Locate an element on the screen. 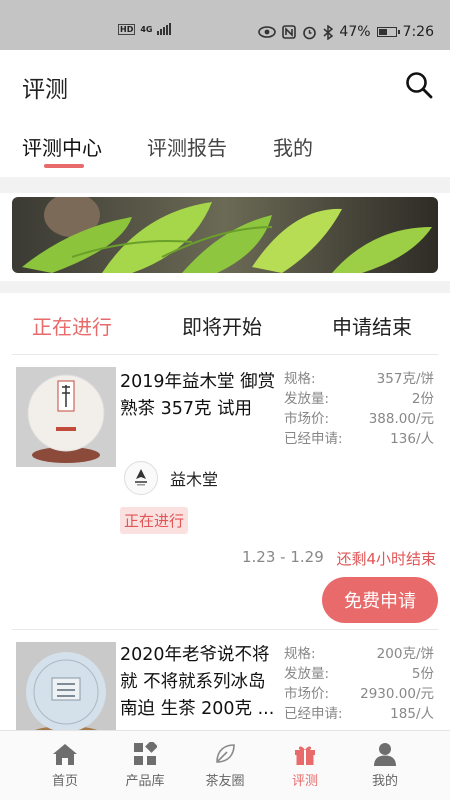 The image size is (450, 800). spec-value: 388.00/元 is located at coordinates (401, 419).